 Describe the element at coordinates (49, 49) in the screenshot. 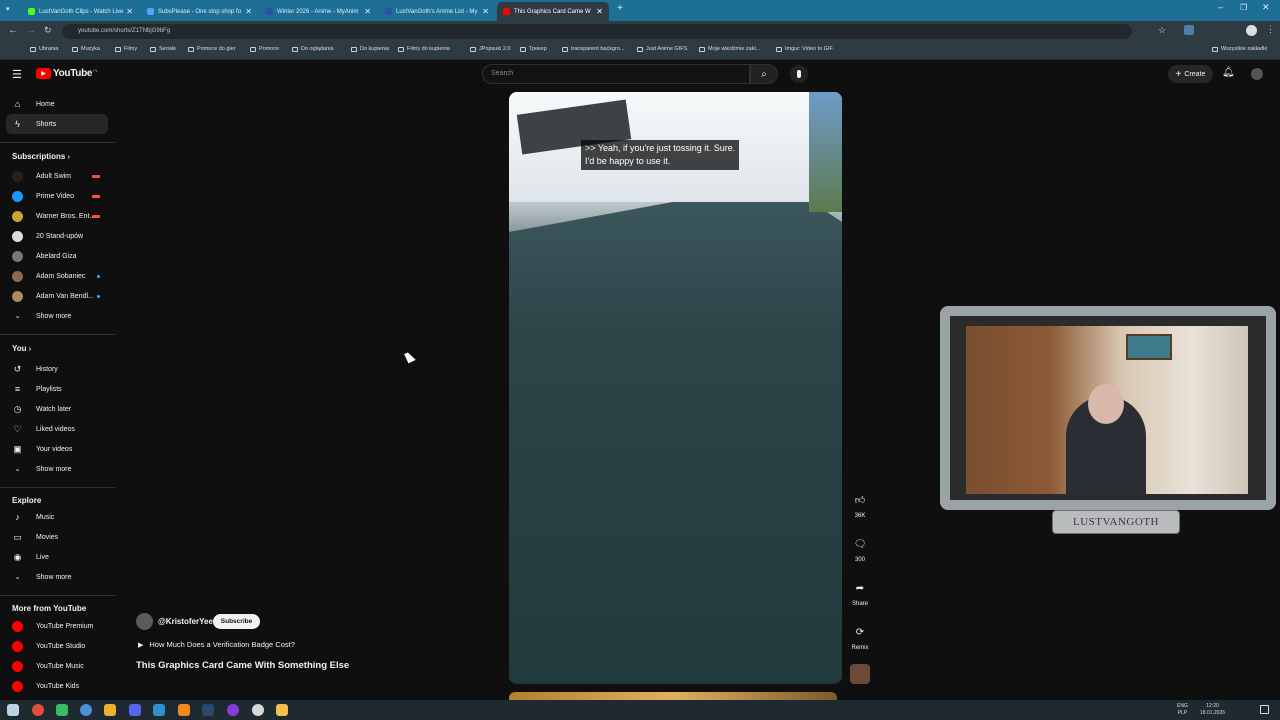

I see `bookmark-label: Ubrania` at that location.